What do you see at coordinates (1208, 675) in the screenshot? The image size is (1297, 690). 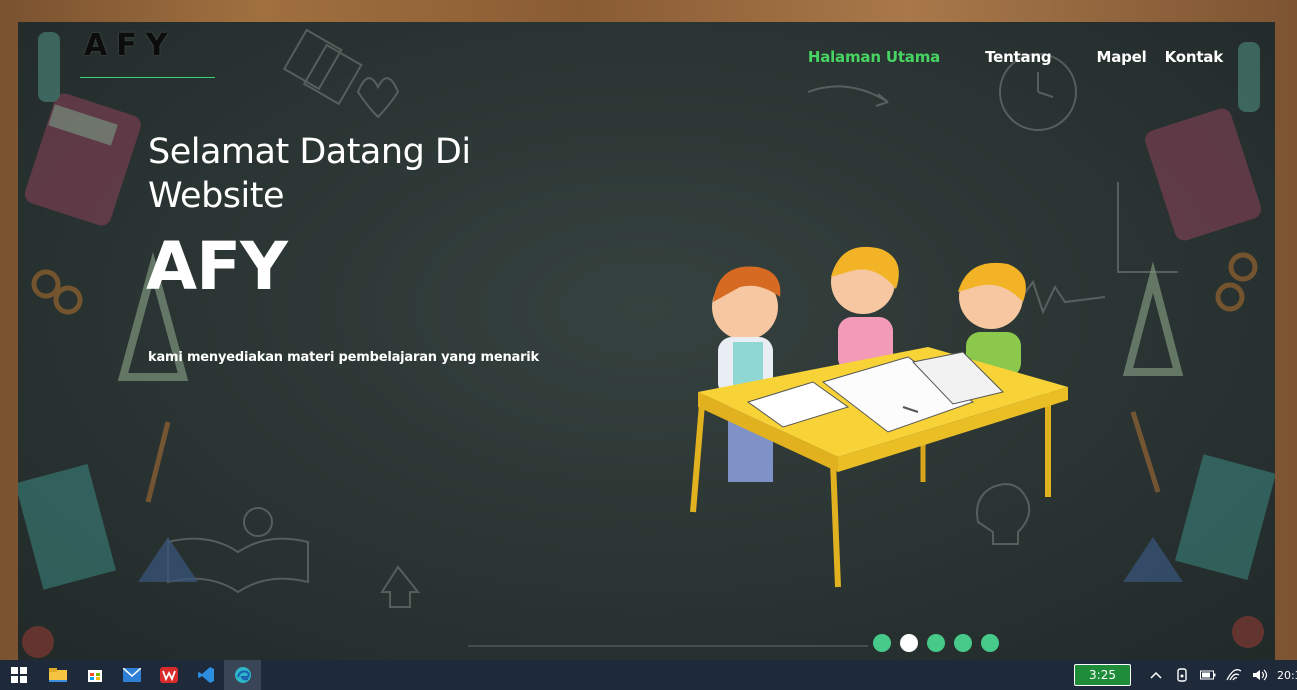 I see `battery-icon` at bounding box center [1208, 675].